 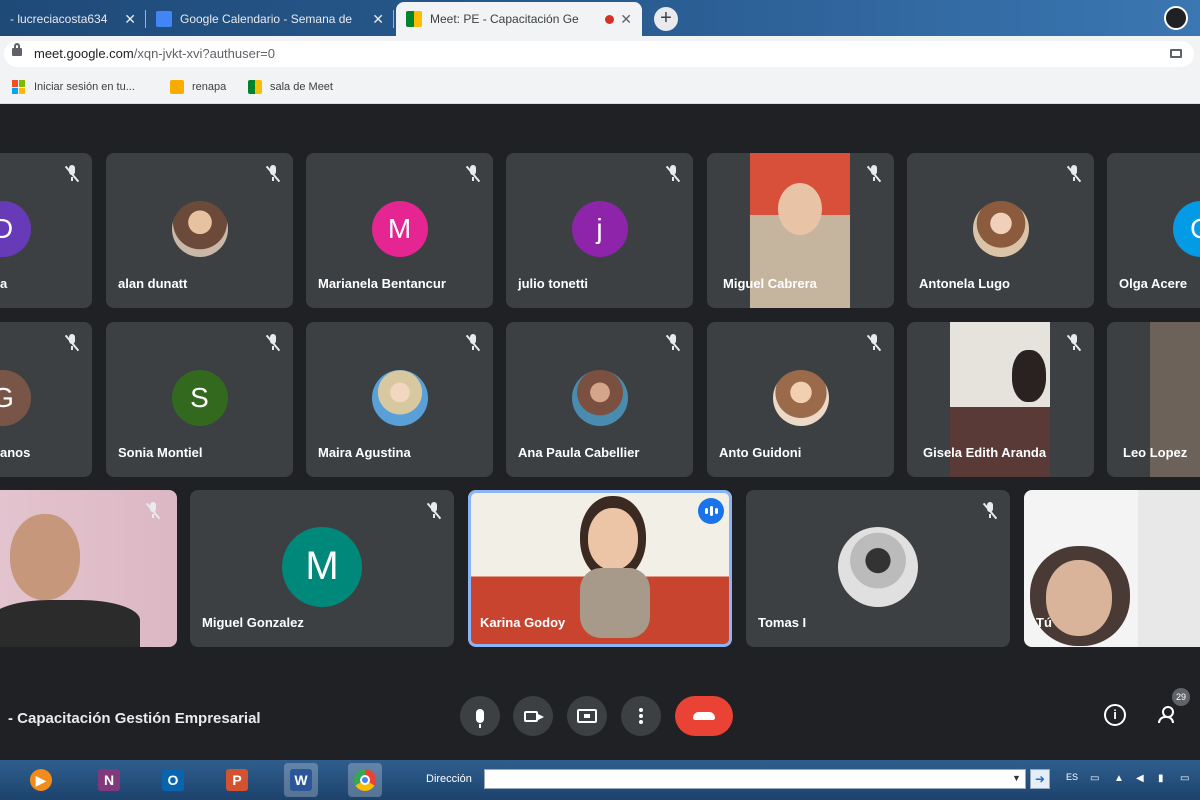 I want to click on url-field: meet.google.com/xqn-jvkt-xvi?authuser=0, so click(x=599, y=54).